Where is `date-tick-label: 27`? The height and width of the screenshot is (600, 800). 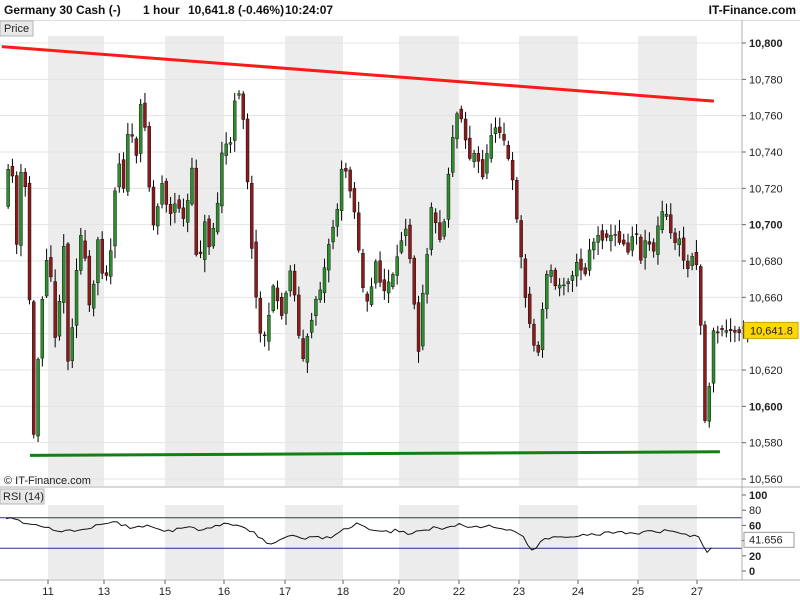
date-tick-label: 27 is located at coordinates (697, 592).